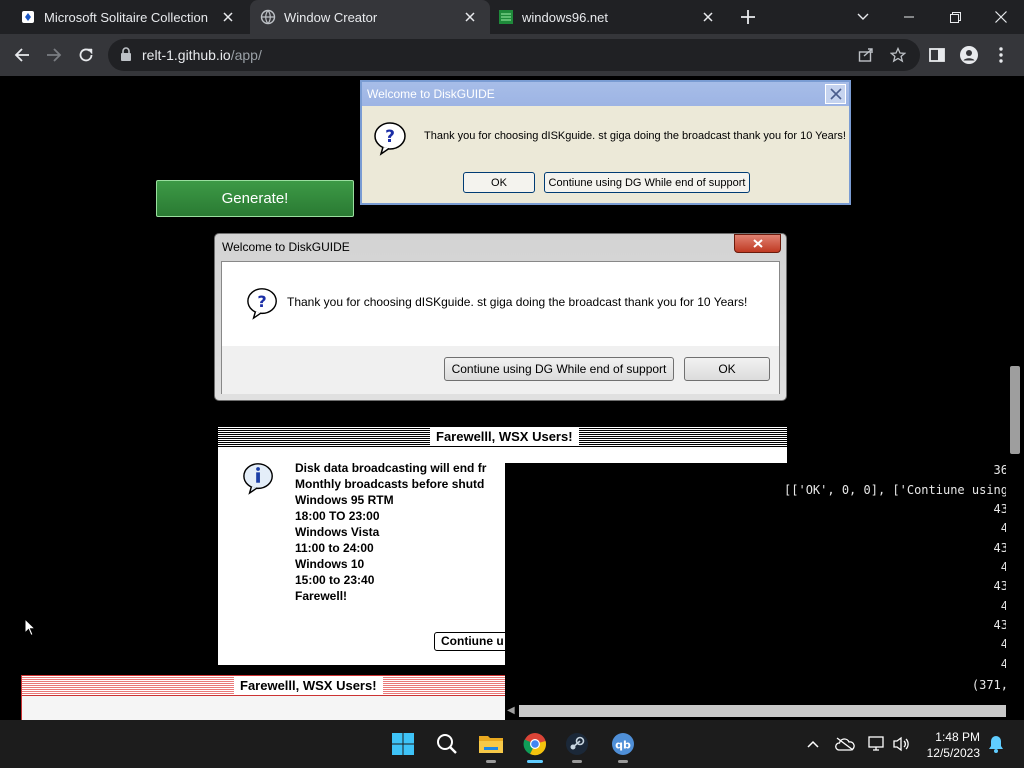 This screenshot has width=1024, height=768. What do you see at coordinates (321, 596) in the screenshot?
I see `message-line: Farewell!` at bounding box center [321, 596].